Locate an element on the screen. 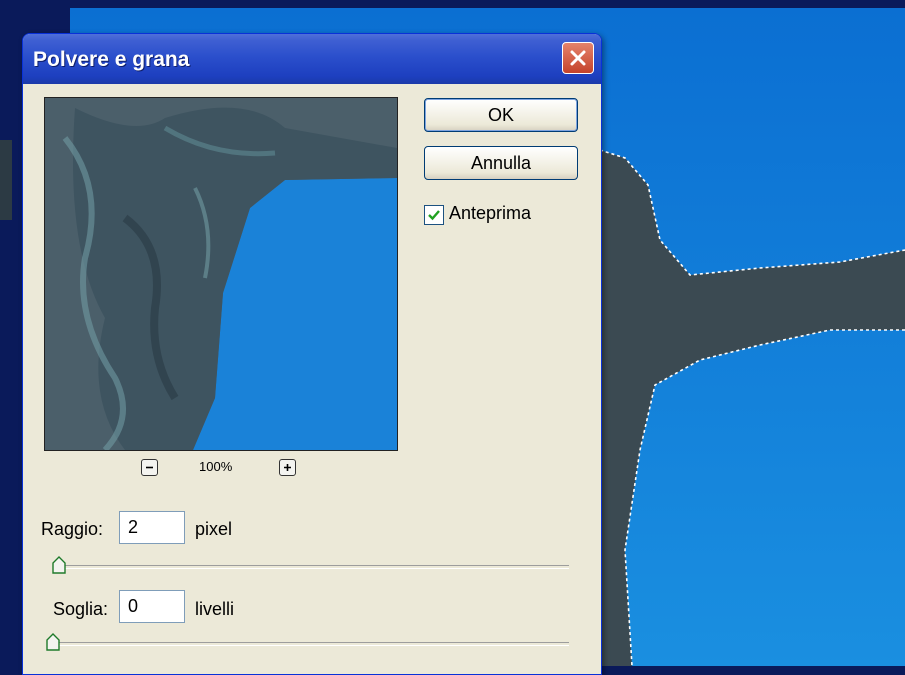  zoom-in-button is located at coordinates (287, 467).